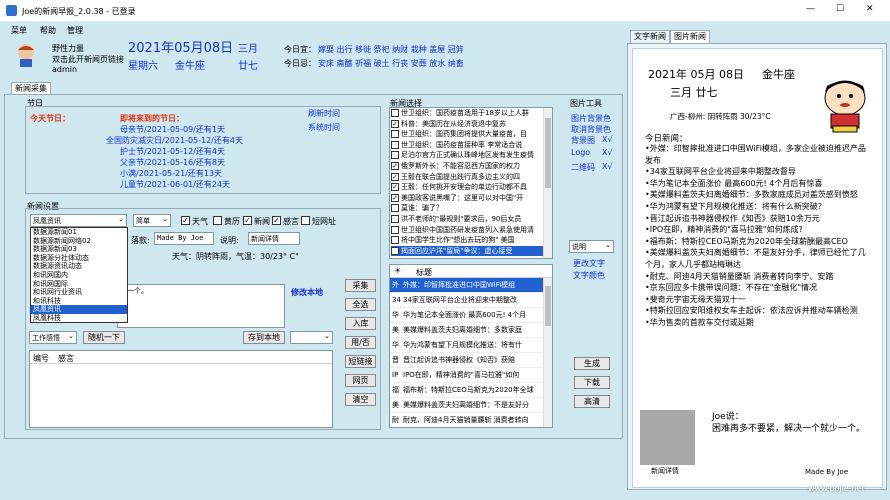 This screenshot has width=890, height=500. What do you see at coordinates (75, 30) in the screenshot?
I see `menu-item-admin: 管理` at bounding box center [75, 30].